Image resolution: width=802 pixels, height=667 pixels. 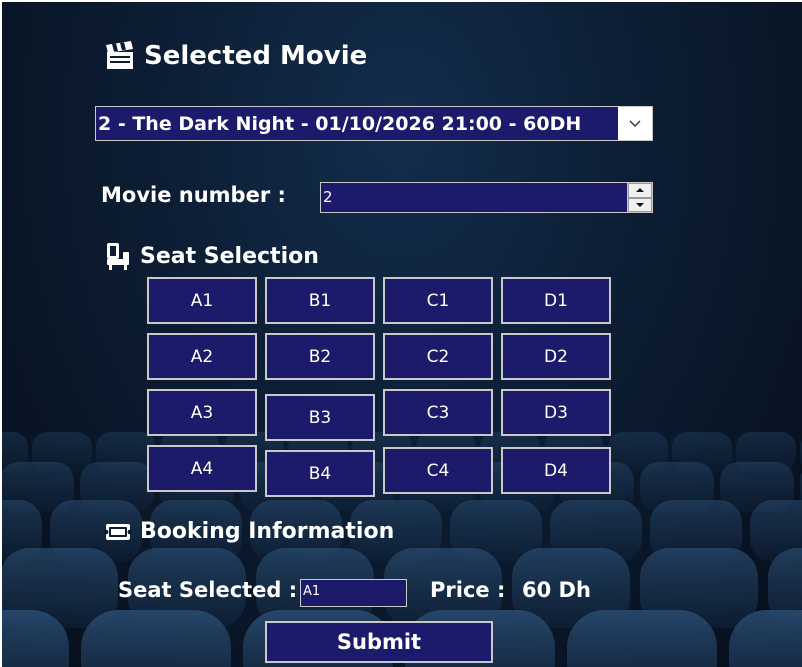 What do you see at coordinates (556, 300) in the screenshot?
I see `seat-button-d1: D1` at bounding box center [556, 300].